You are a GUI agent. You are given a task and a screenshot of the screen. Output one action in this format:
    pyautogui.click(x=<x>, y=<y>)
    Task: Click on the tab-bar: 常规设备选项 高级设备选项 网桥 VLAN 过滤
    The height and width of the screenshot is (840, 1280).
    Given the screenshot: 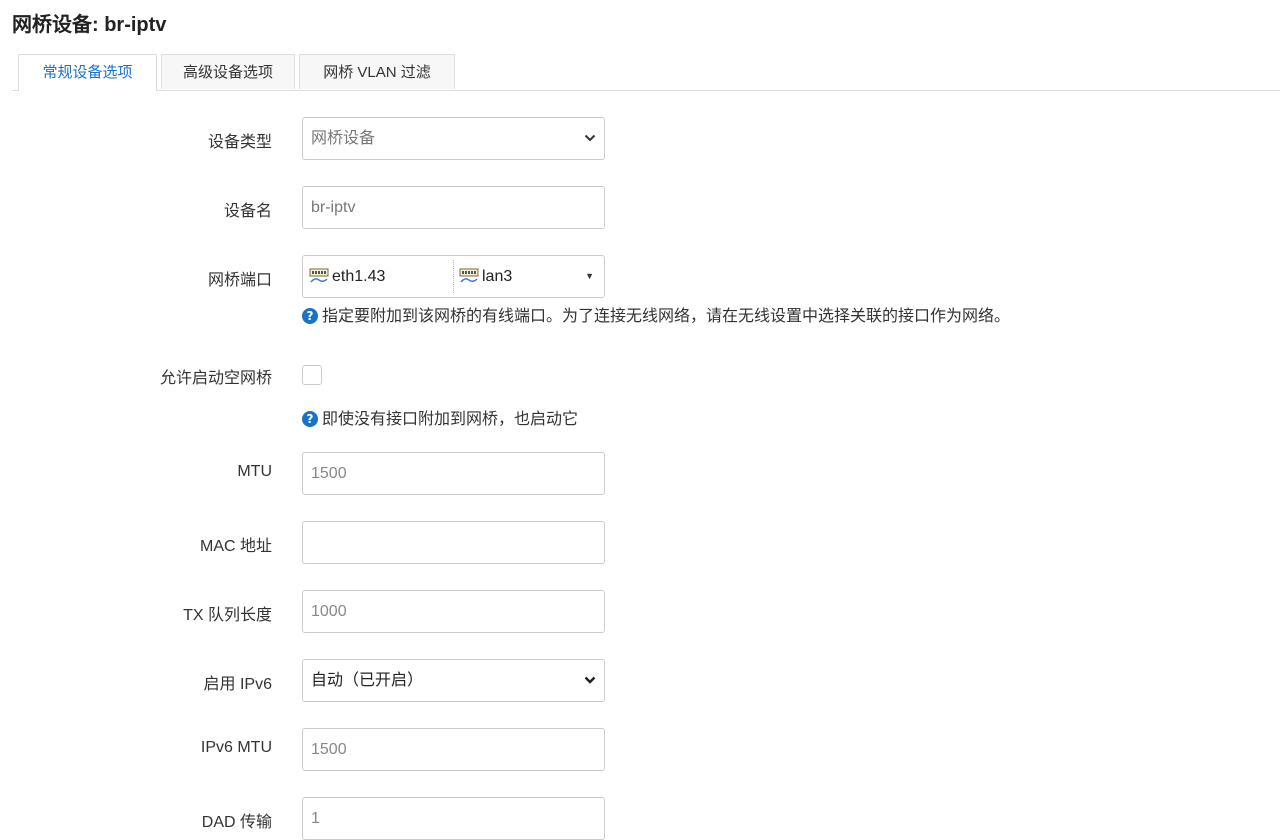 What is the action you would take?
    pyautogui.click(x=646, y=72)
    